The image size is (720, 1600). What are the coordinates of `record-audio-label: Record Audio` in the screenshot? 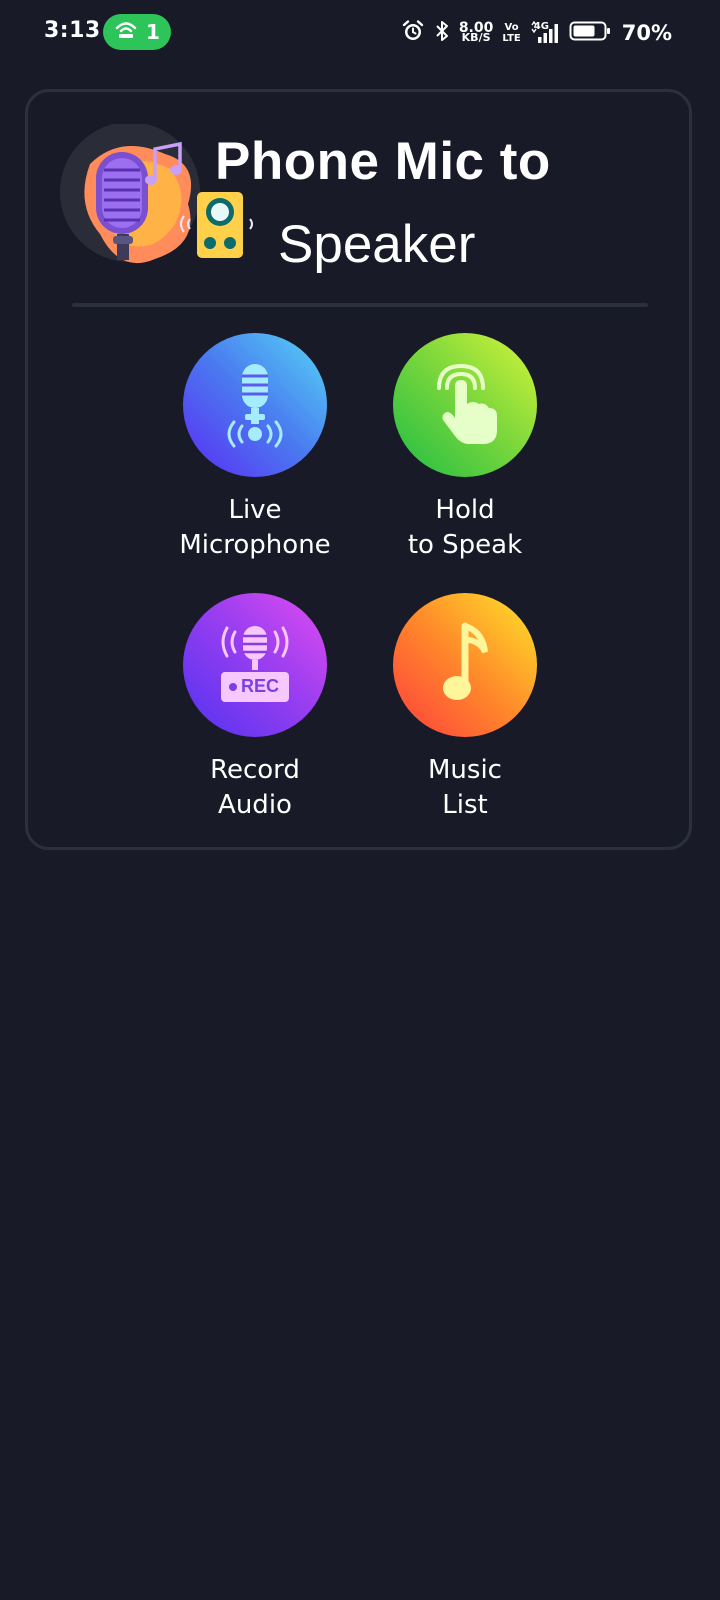 It's located at (255, 788).